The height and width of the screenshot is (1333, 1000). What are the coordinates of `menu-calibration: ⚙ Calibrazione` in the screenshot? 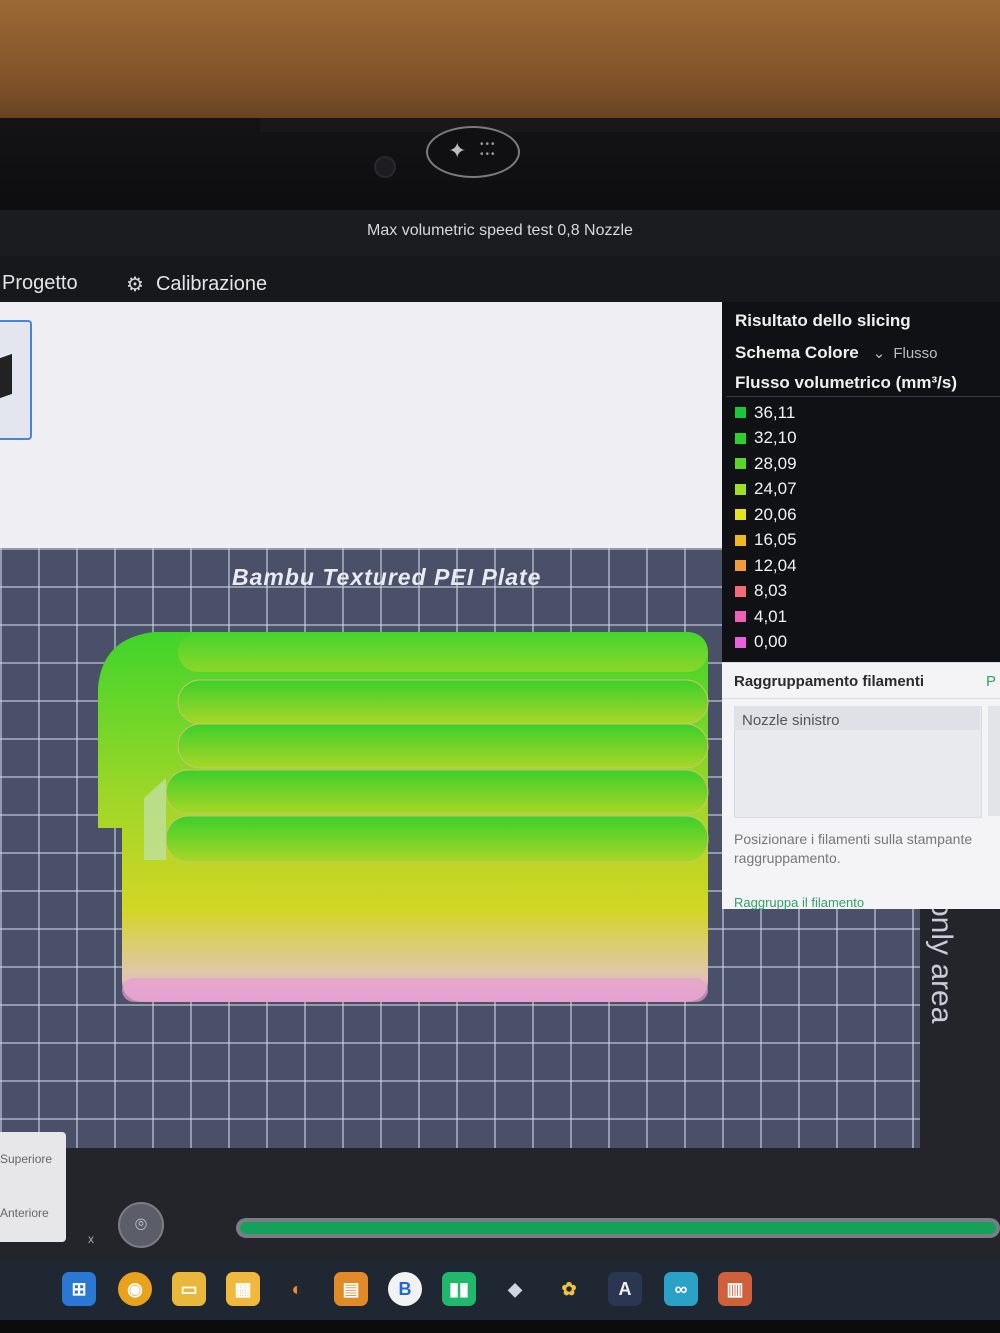 It's located at (196, 284).